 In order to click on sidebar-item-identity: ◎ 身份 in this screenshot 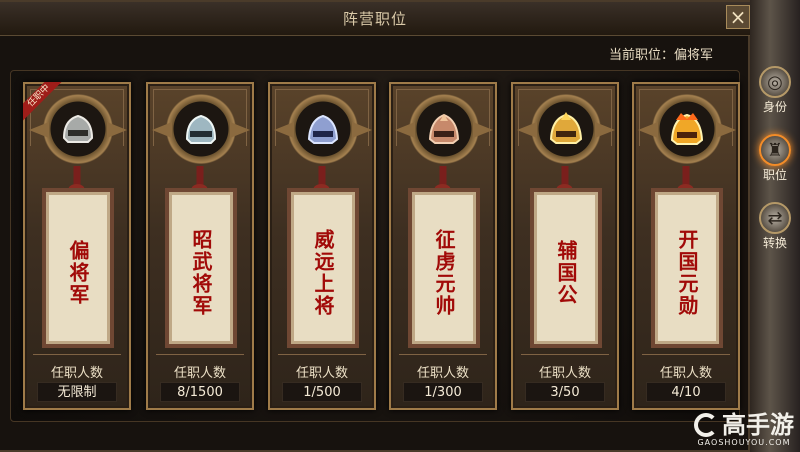, I will do `click(775, 90)`.